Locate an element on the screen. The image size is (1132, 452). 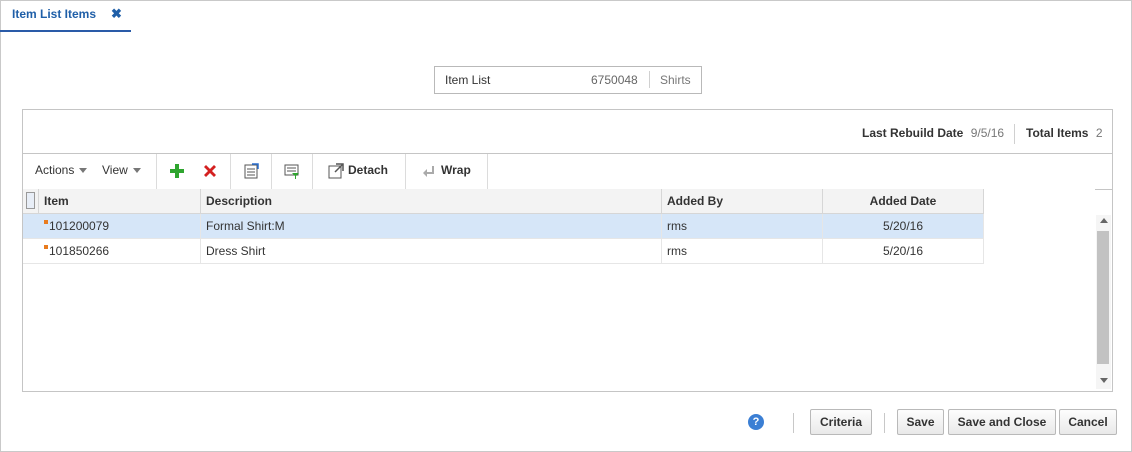
save-button: Save is located at coordinates (920, 422).